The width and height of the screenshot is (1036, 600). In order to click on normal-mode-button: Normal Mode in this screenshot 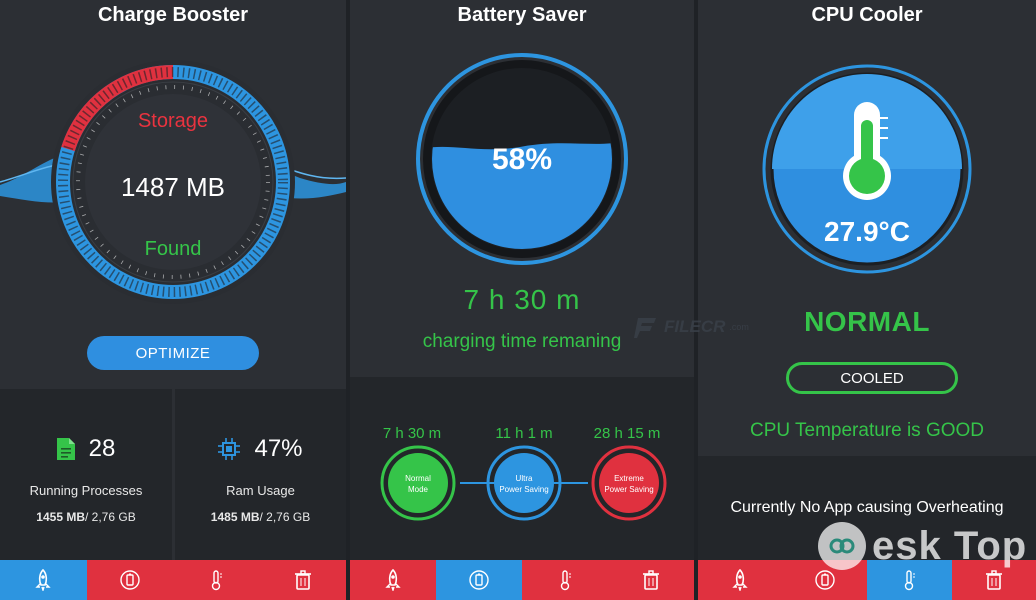, I will do `click(418, 483)`.